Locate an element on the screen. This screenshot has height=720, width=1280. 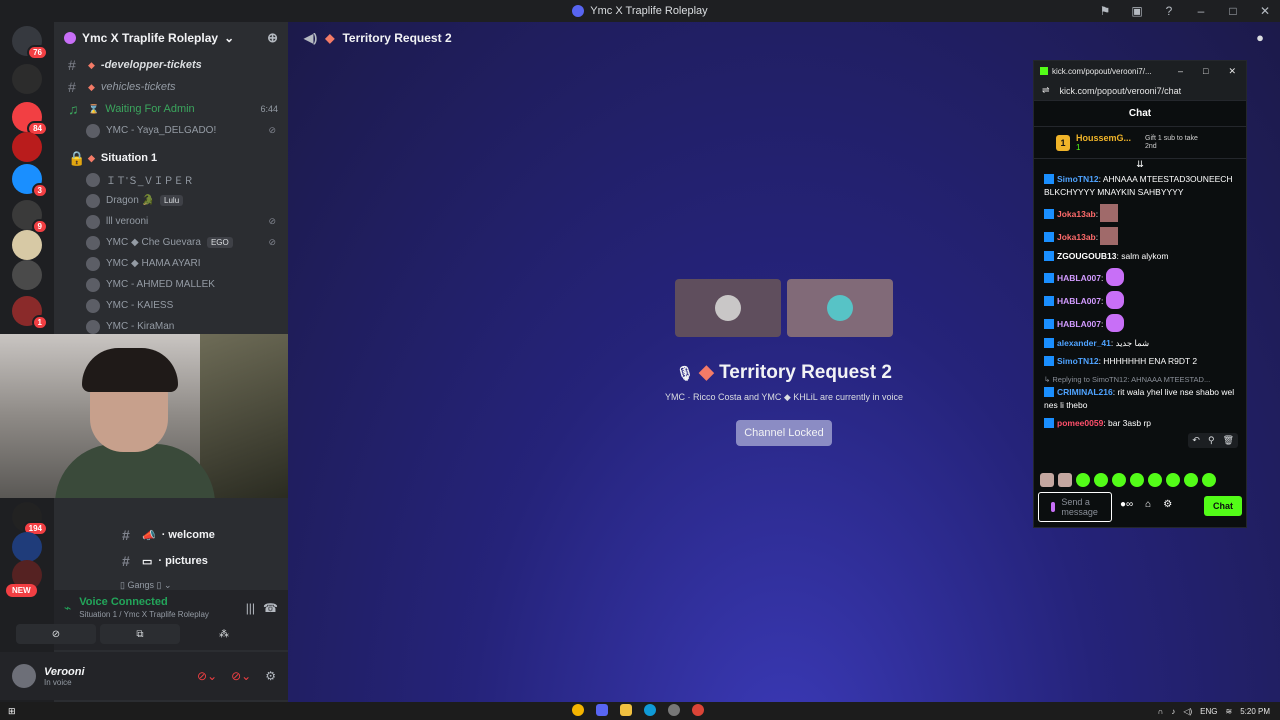
discord-icon is located at coordinates (602, 710).